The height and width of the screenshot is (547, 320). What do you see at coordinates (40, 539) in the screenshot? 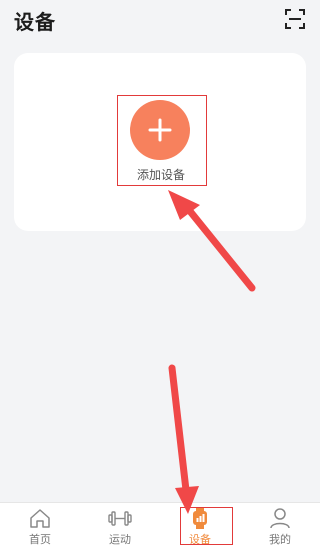
I see `tab-home-label: 首页` at bounding box center [40, 539].